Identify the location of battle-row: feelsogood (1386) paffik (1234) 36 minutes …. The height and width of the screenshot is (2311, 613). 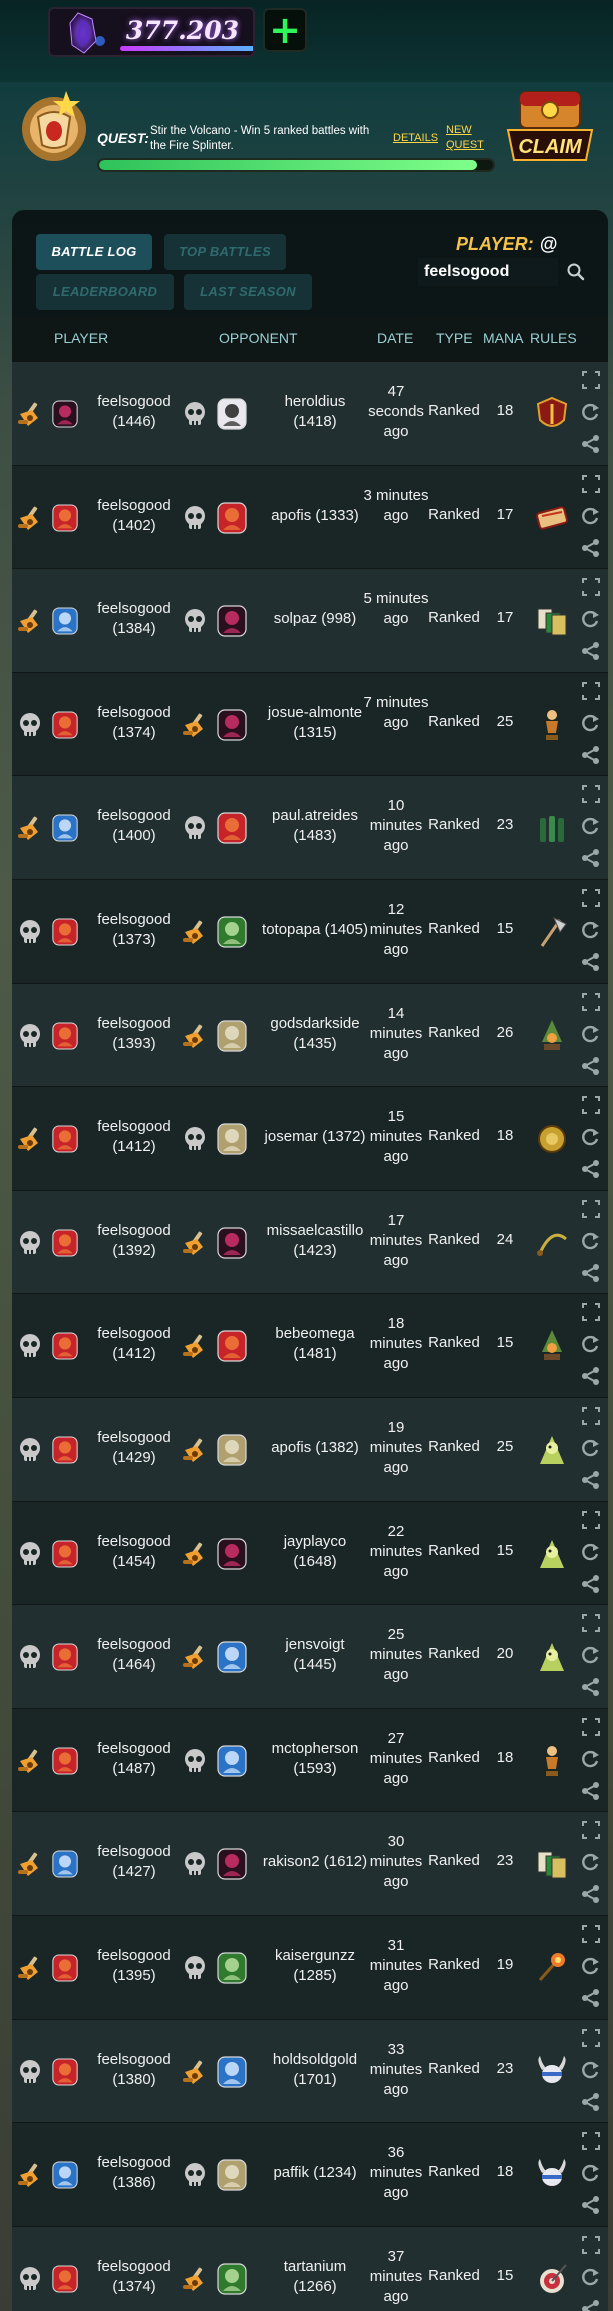
(310, 2175).